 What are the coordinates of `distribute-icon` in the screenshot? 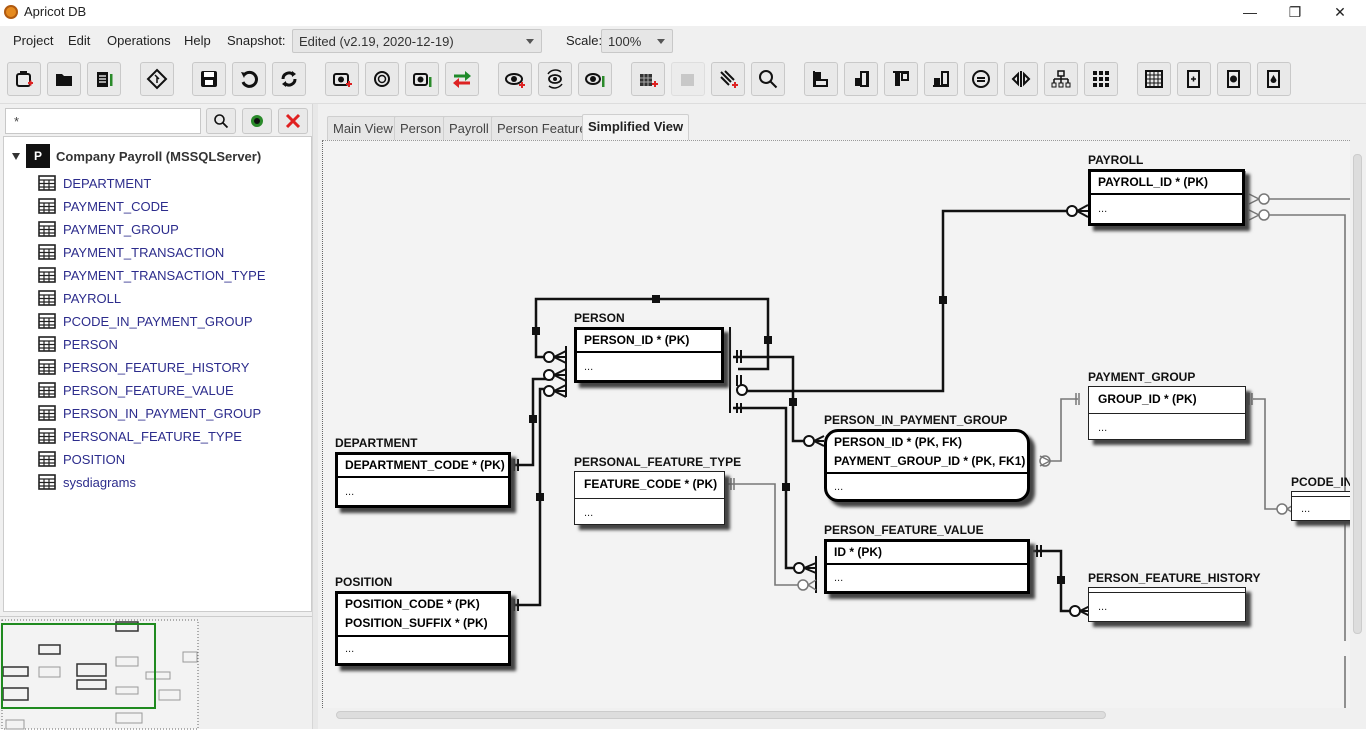 It's located at (1021, 79).